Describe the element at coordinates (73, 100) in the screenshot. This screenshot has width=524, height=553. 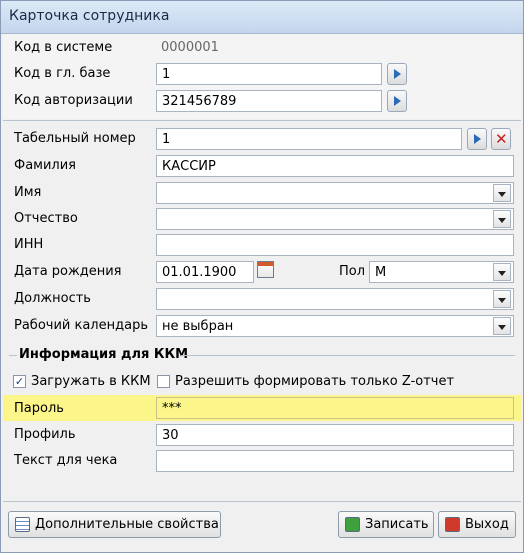
I see `auth-code-label: Код авторизации` at that location.